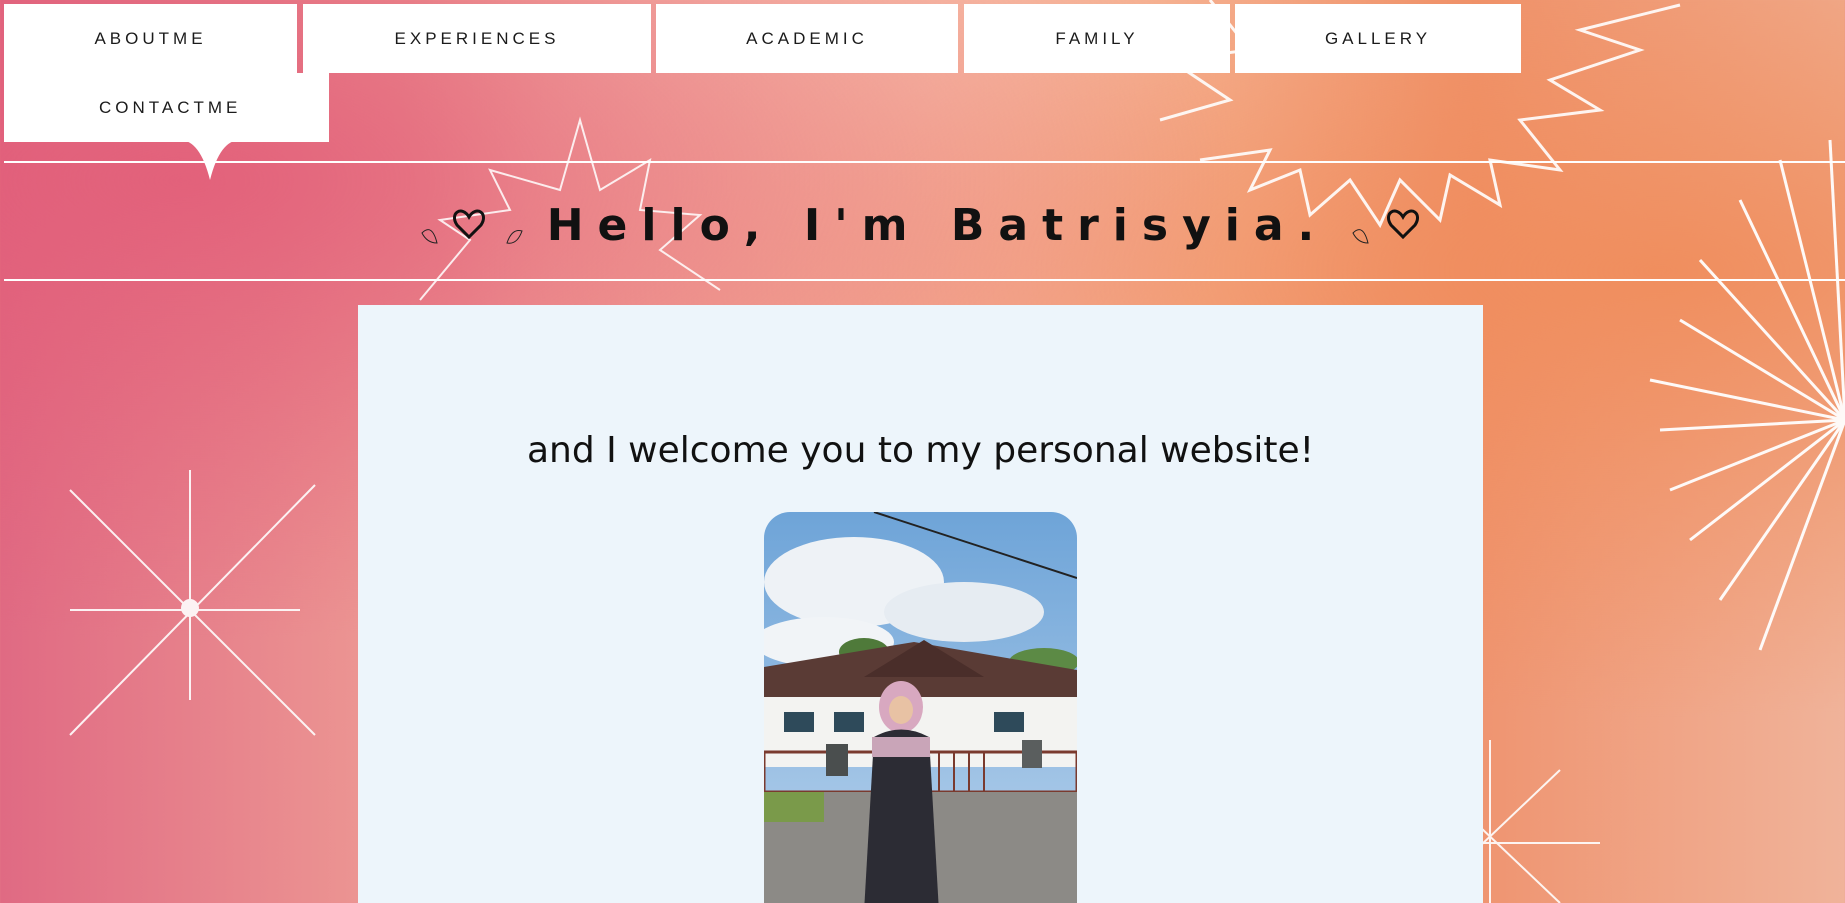 This screenshot has width=1845, height=903. I want to click on photo-illustration, so click(920, 707).